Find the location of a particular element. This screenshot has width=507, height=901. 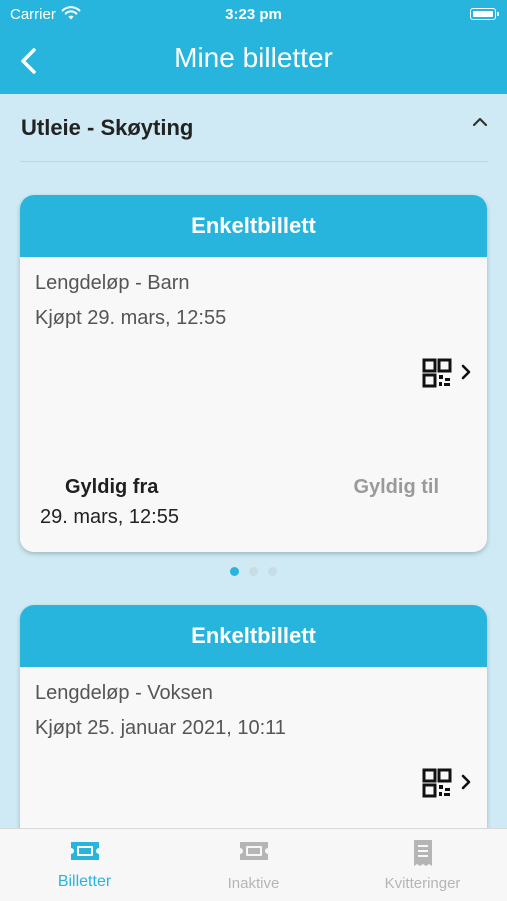

tab-label: Billetter is located at coordinates (84, 881).